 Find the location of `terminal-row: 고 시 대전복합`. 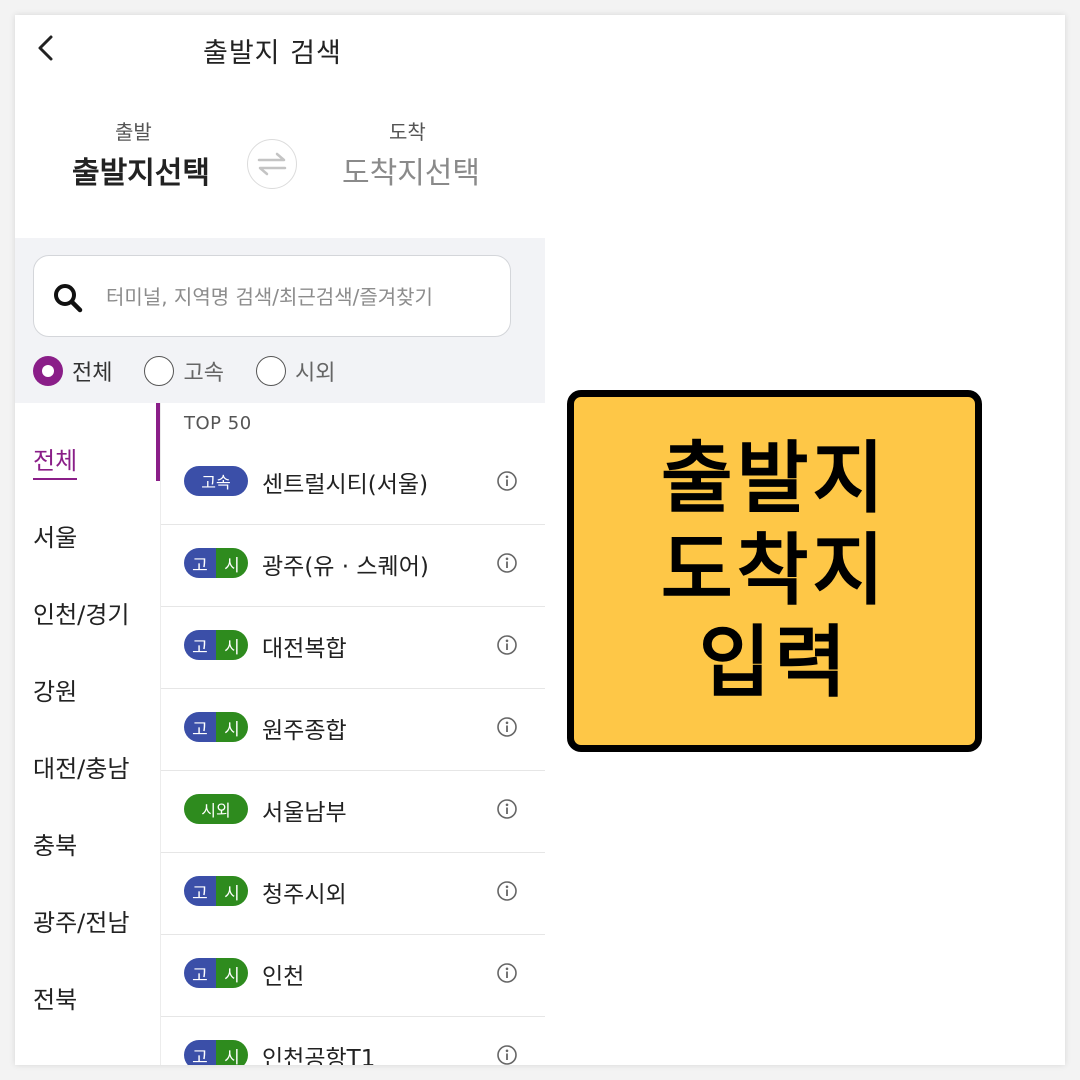

terminal-row: 고 시 대전복합 is located at coordinates (353, 648).